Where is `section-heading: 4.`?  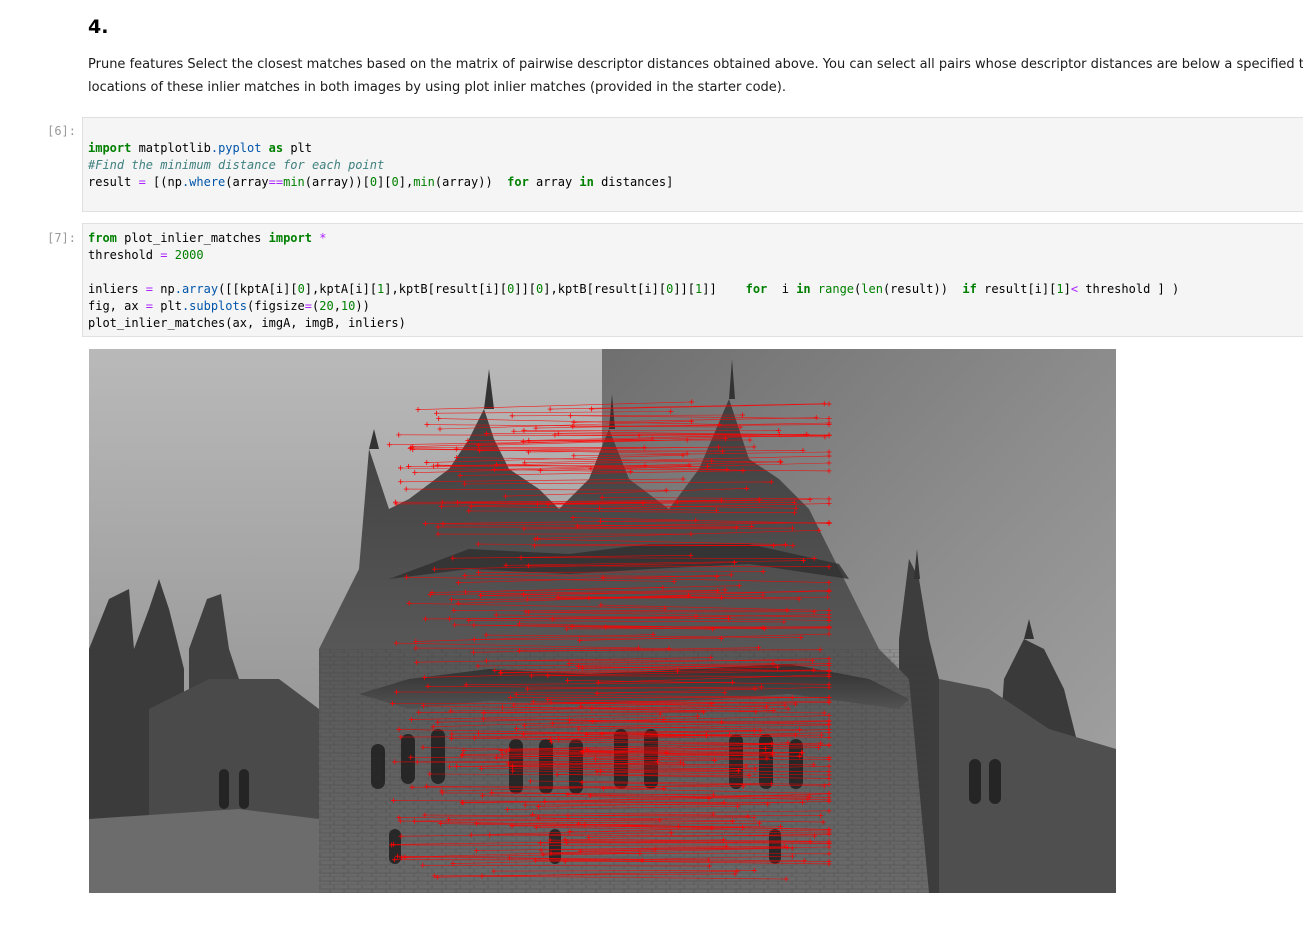
section-heading: 4. is located at coordinates (98, 27).